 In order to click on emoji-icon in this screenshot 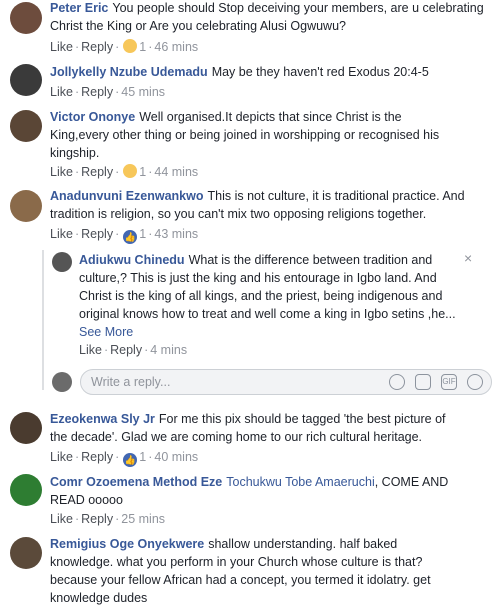, I will do `click(397, 382)`.